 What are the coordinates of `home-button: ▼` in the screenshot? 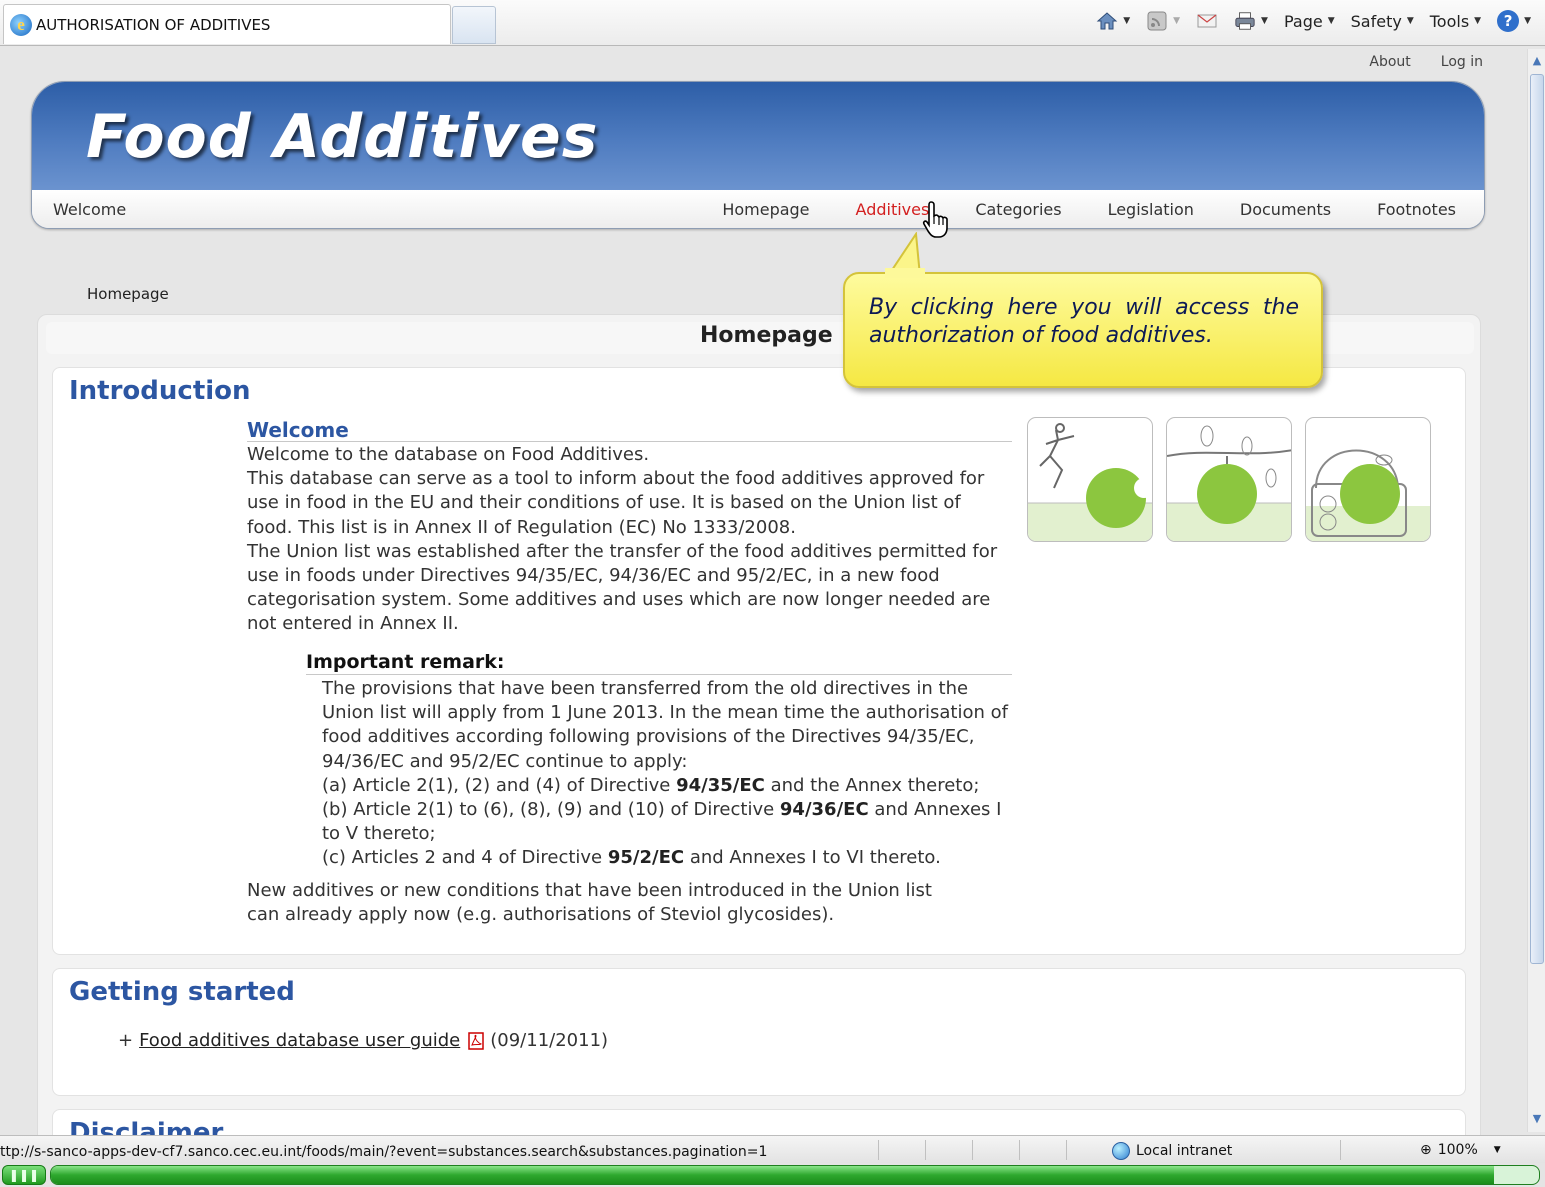 It's located at (1113, 21).